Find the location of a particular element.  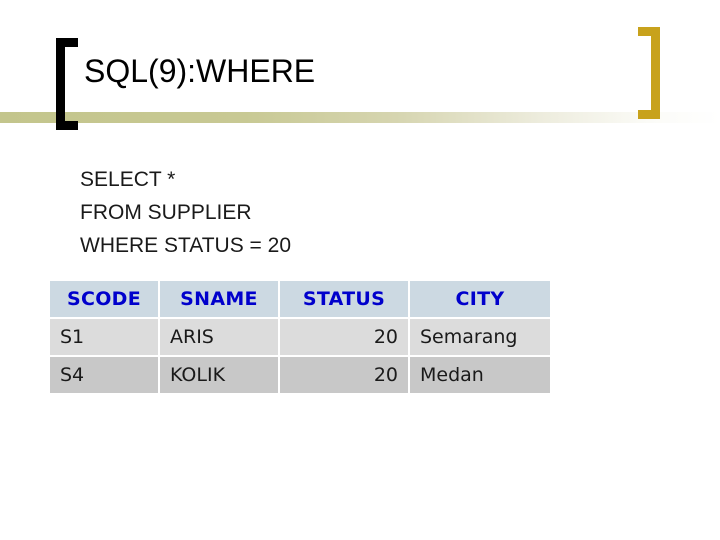

table-header-row: SCODE SNAME STATUS CITY is located at coordinates (300, 299).